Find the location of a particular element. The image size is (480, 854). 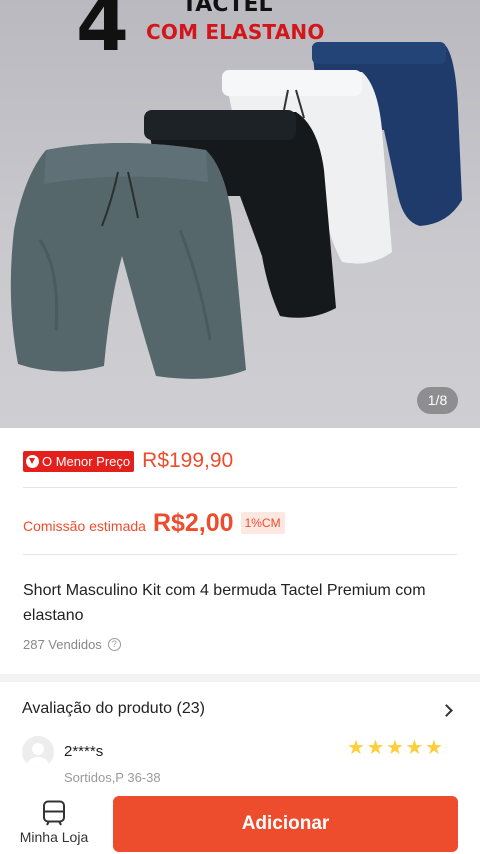

commission-row: Comissão estimada R$2,00 1%CM is located at coordinates (154, 523).